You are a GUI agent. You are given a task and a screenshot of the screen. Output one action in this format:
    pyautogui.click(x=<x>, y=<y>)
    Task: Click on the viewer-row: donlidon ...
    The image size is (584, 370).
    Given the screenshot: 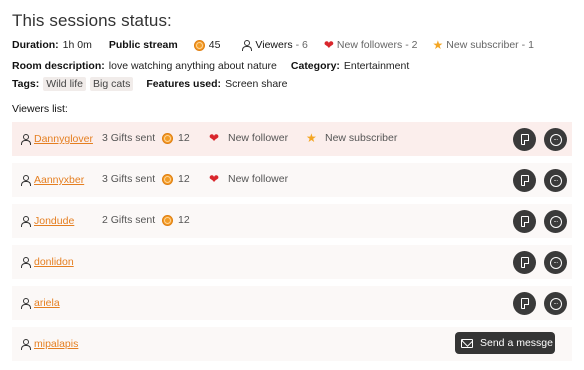 What is the action you would take?
    pyautogui.click(x=292, y=262)
    